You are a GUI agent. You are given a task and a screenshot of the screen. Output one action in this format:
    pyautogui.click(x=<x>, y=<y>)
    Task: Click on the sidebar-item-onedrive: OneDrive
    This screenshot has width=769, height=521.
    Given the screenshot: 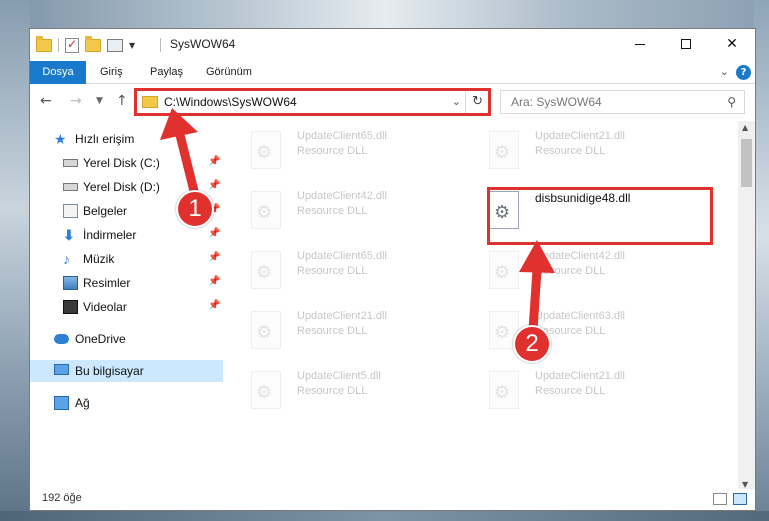 What is the action you would take?
    pyautogui.click(x=126, y=339)
    